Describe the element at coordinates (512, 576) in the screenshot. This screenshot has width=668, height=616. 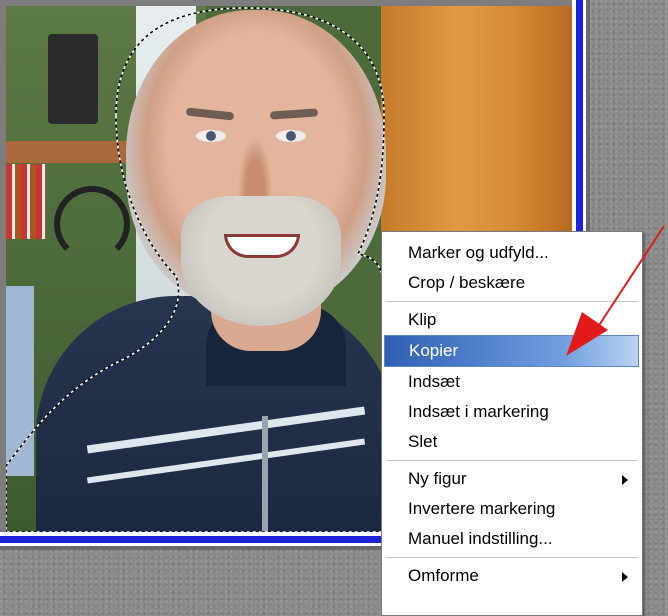
I see `menu-item-omforme: Omforme` at that location.